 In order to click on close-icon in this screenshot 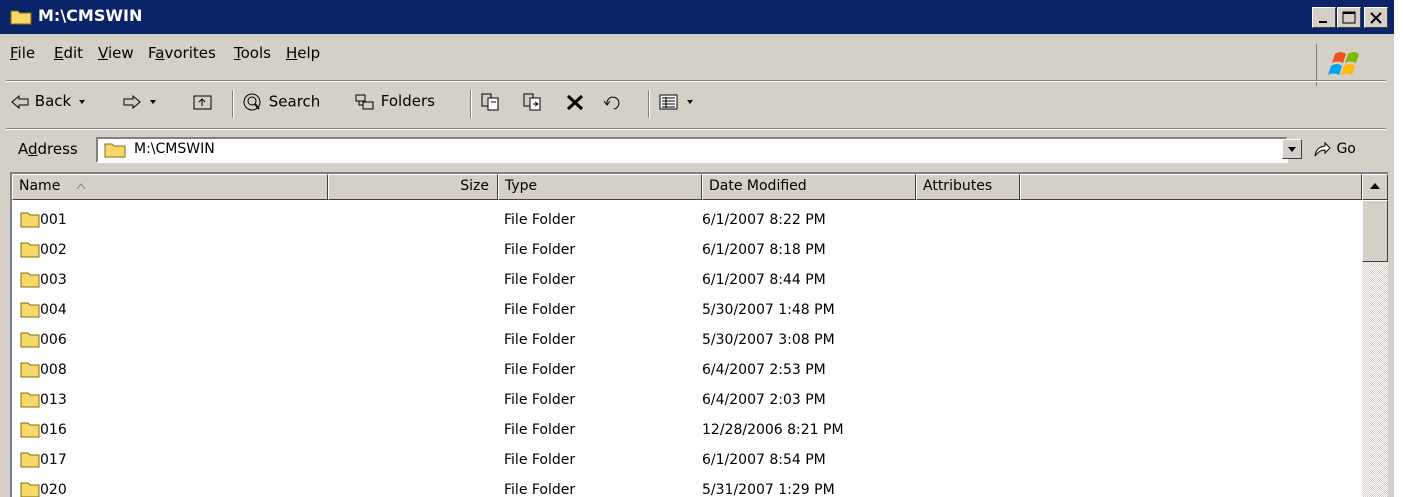, I will do `click(1376, 18)`.